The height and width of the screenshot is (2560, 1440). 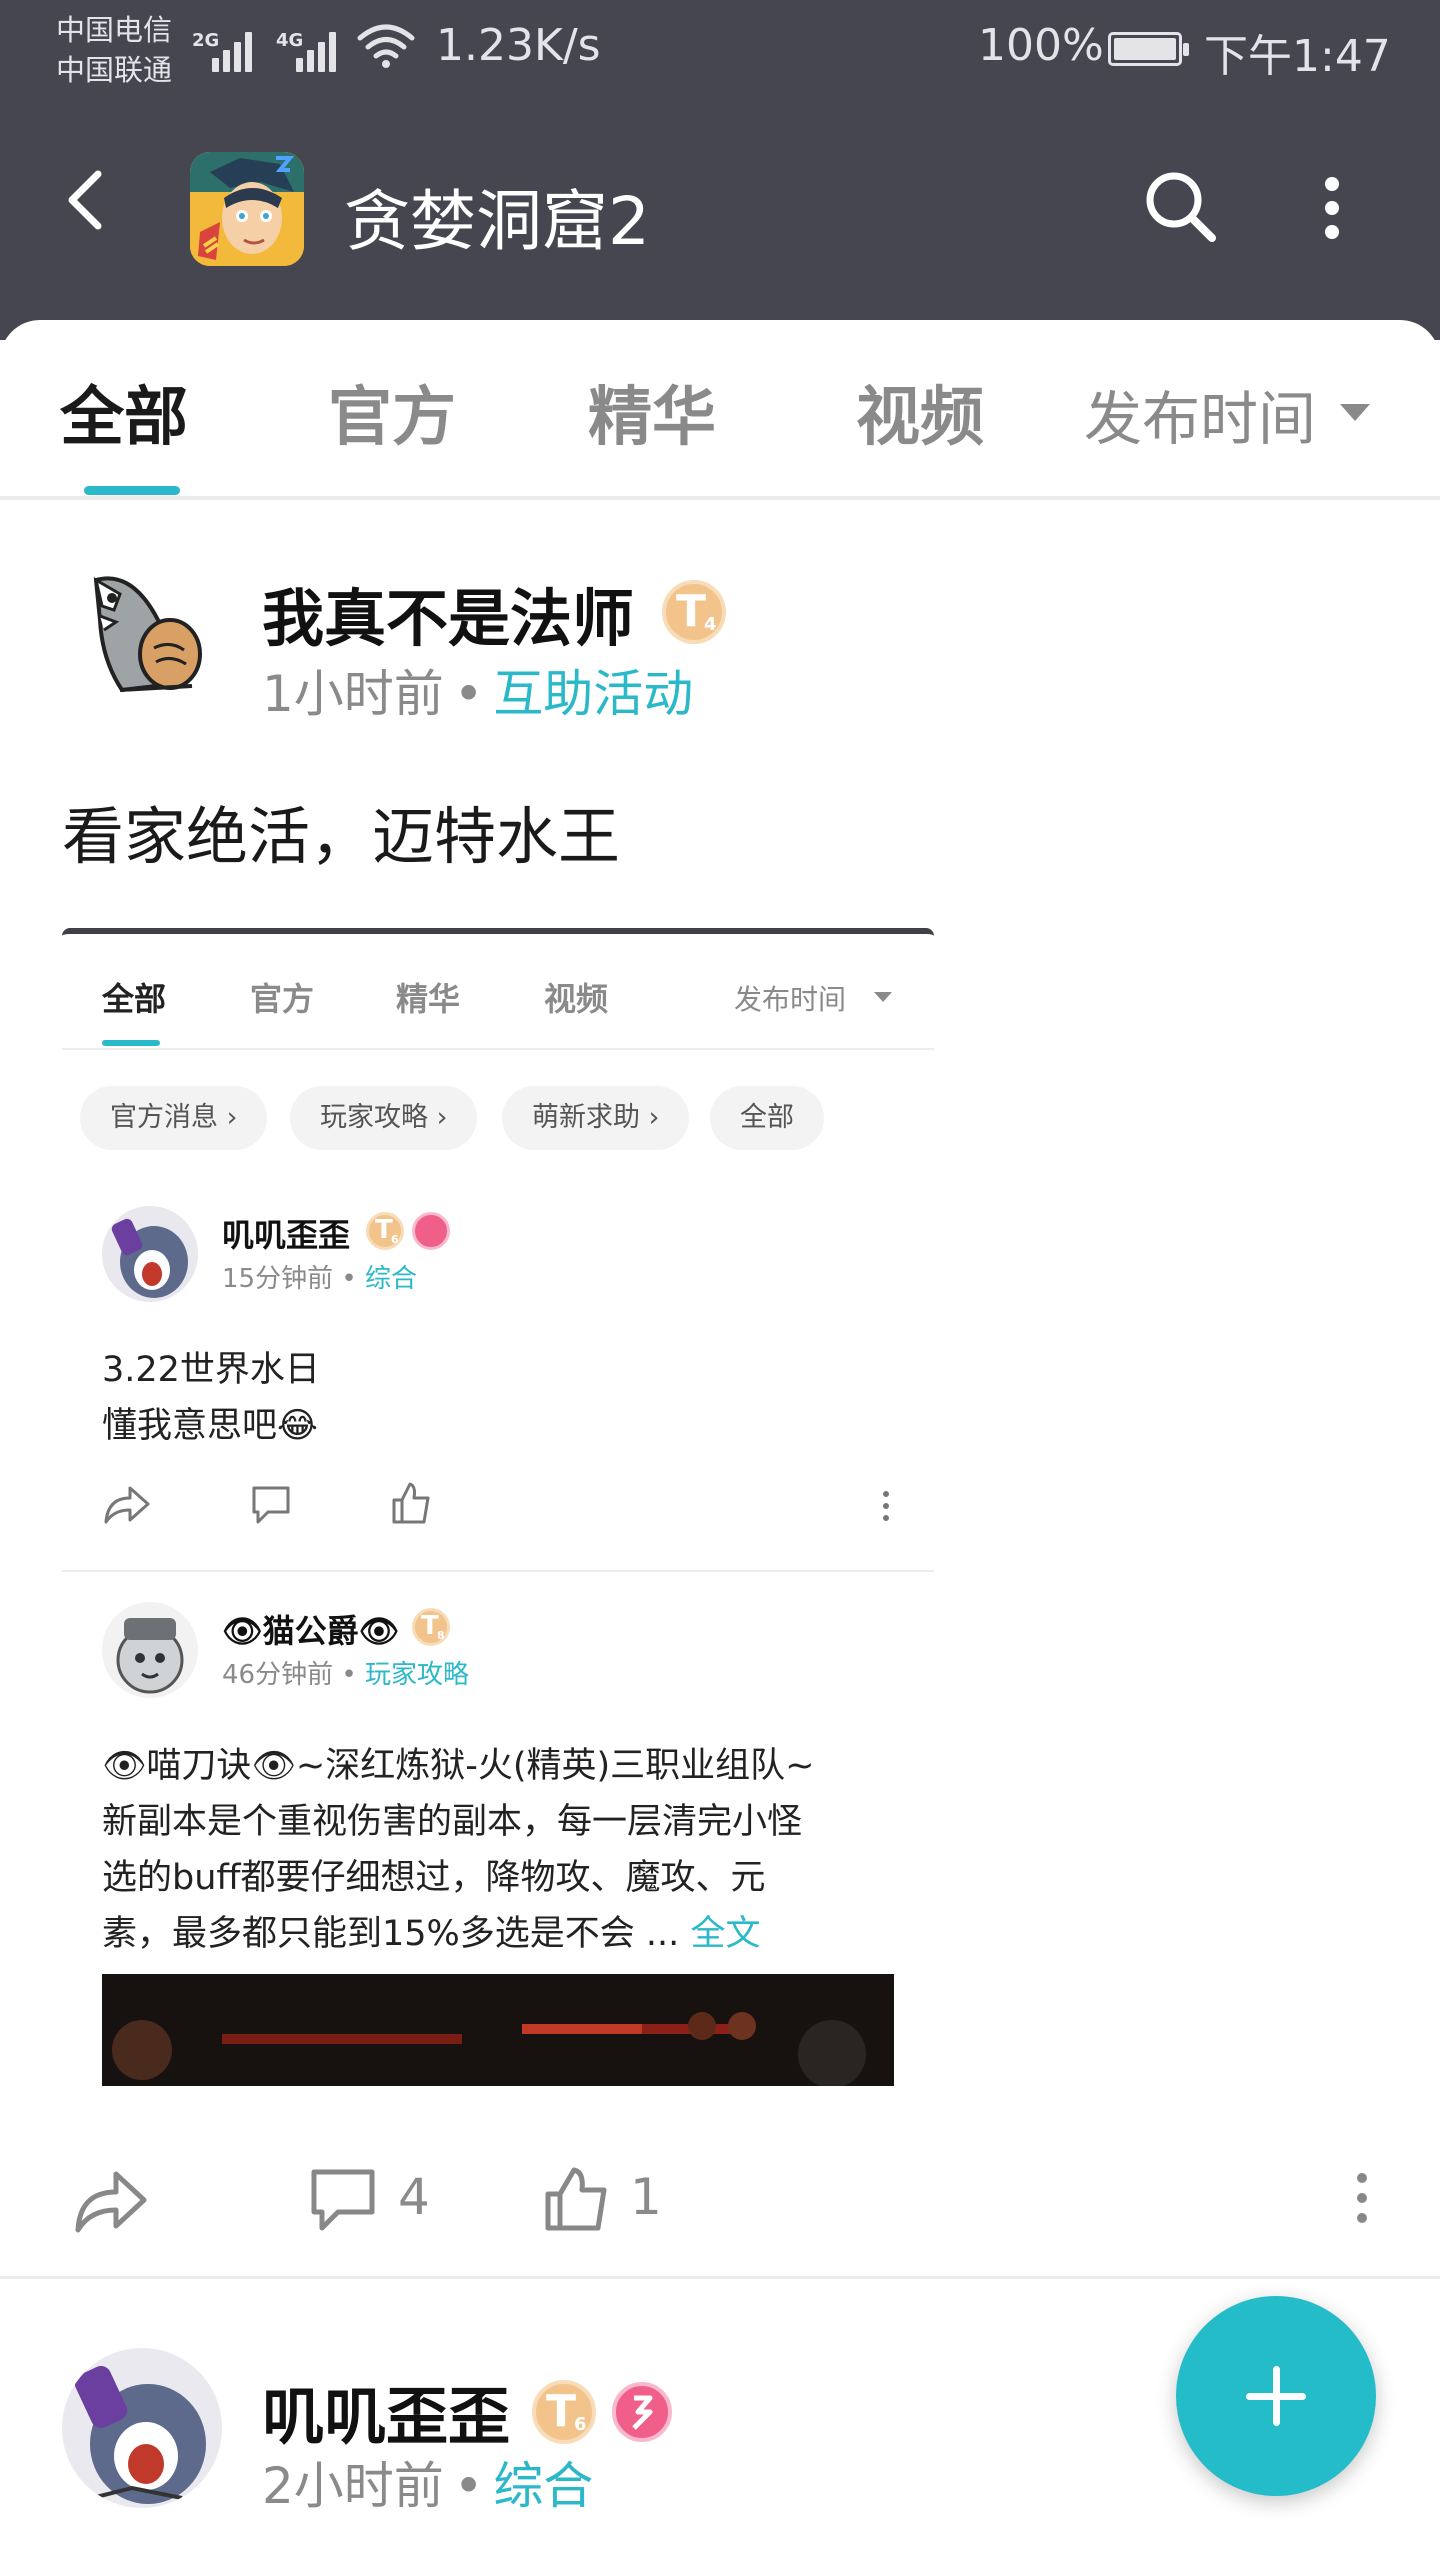 I want to click on image-post-line: 选的buff都要仔细想过，降物攻、魔攻、元, so click(x=434, y=1878).